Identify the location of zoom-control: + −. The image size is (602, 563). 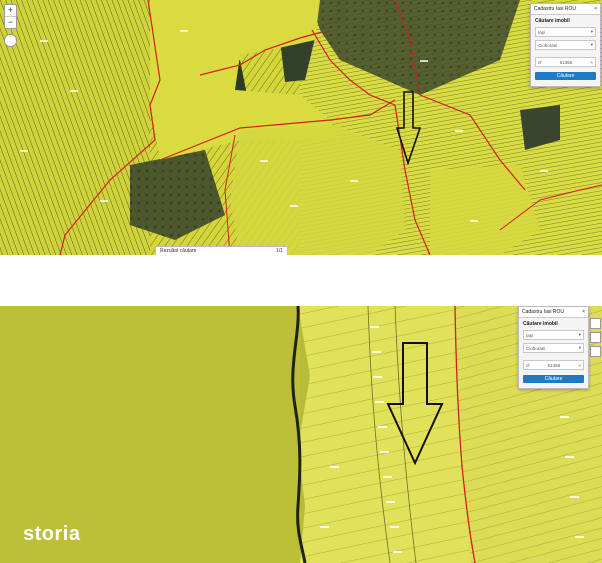
(10, 16).